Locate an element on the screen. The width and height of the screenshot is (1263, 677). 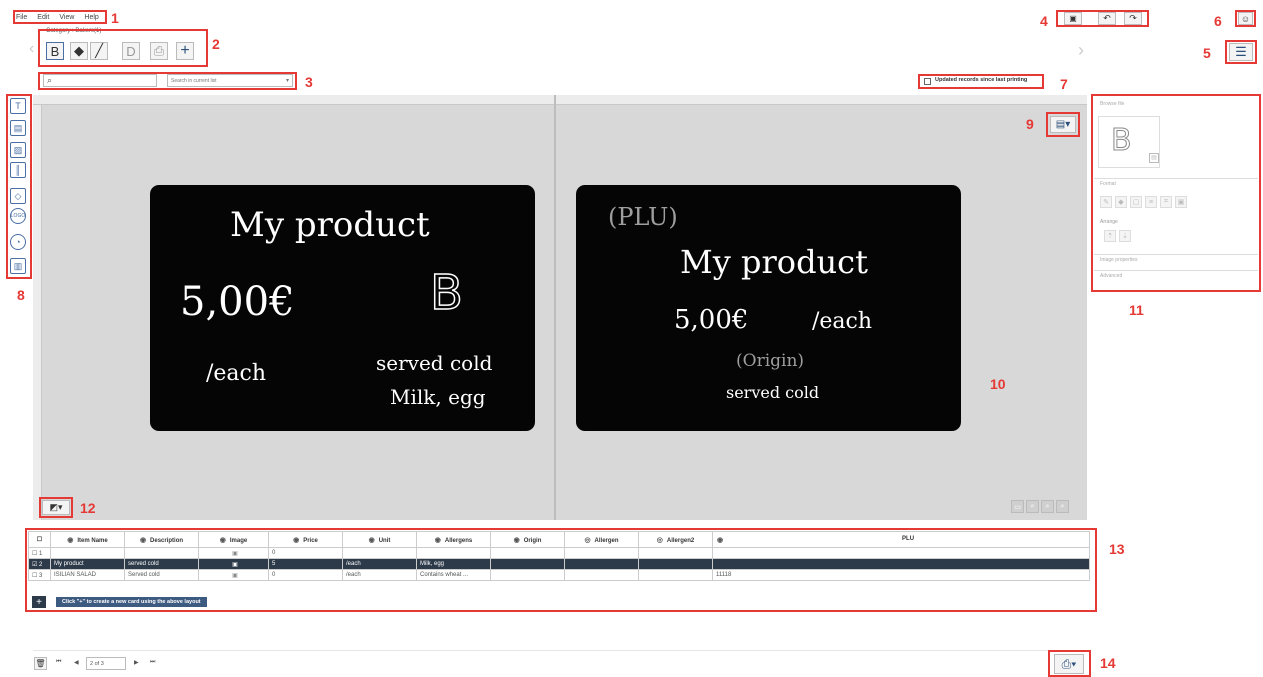
nav-next-icon: › is located at coordinates (1081, 50).